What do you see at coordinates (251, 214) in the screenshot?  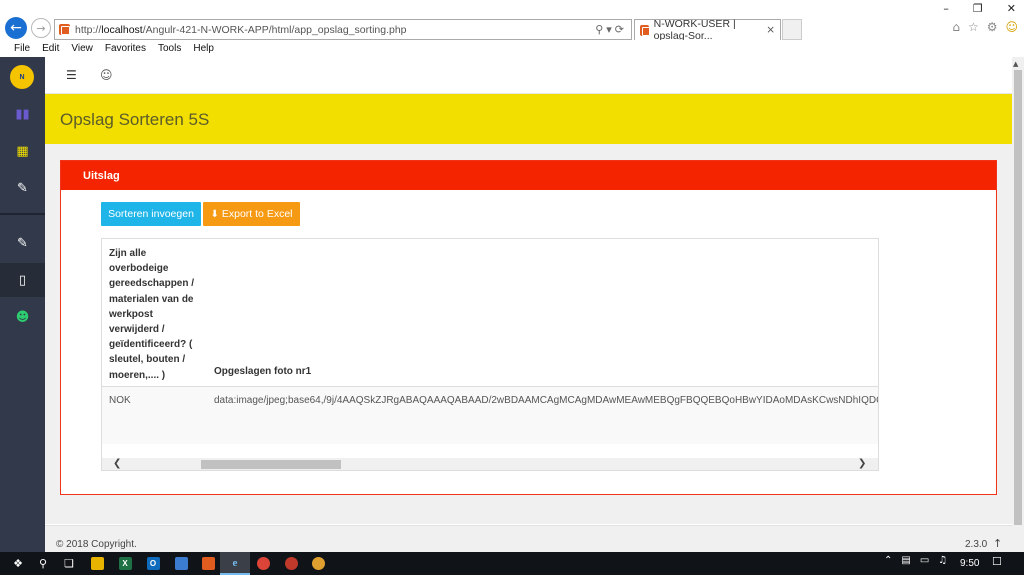 I see `export-excel-button: ⬇ Export to Excel` at bounding box center [251, 214].